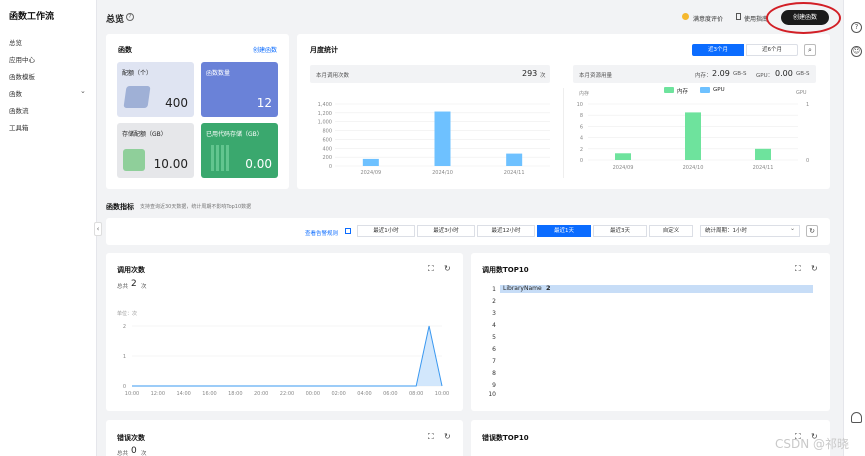 The width and height of the screenshot is (865, 456). I want to click on rank-label: 9, so click(494, 385).